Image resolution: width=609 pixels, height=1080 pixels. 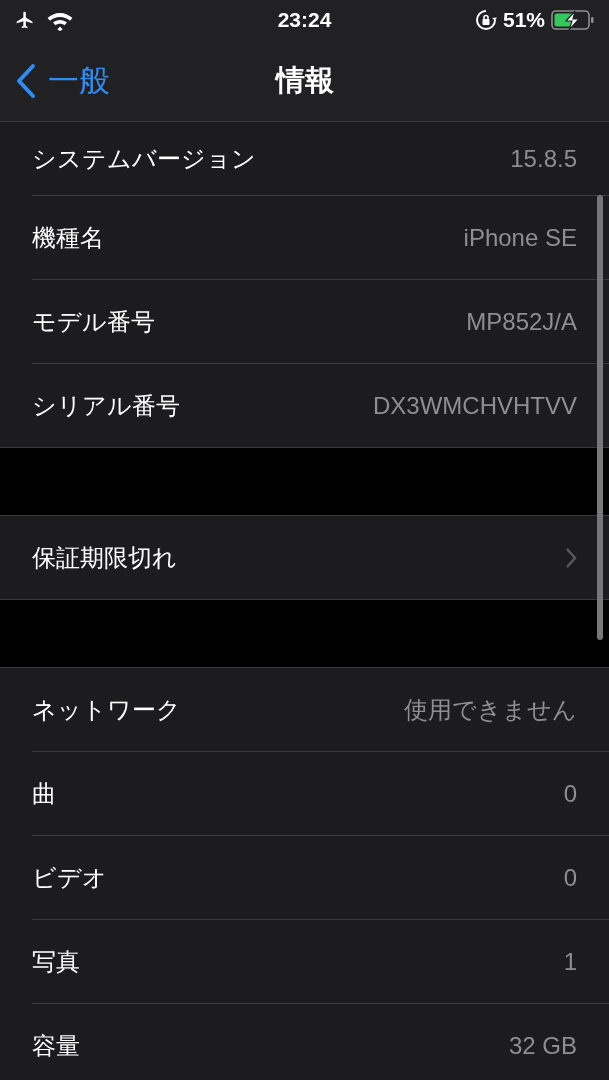 What do you see at coordinates (104, 557) in the screenshot?
I see `setting-label: 保証期限切れ` at bounding box center [104, 557].